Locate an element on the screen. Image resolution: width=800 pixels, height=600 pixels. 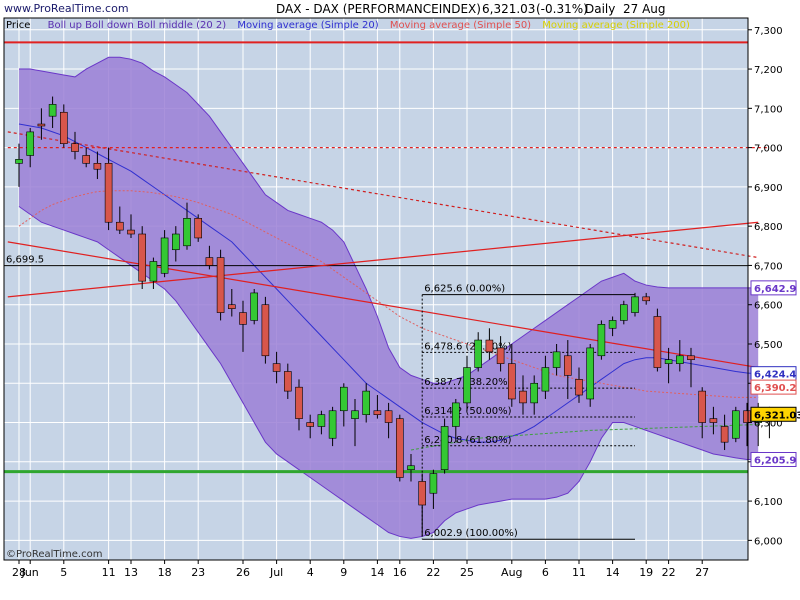
x-tick-label: 13 is located at coordinates (131, 572).